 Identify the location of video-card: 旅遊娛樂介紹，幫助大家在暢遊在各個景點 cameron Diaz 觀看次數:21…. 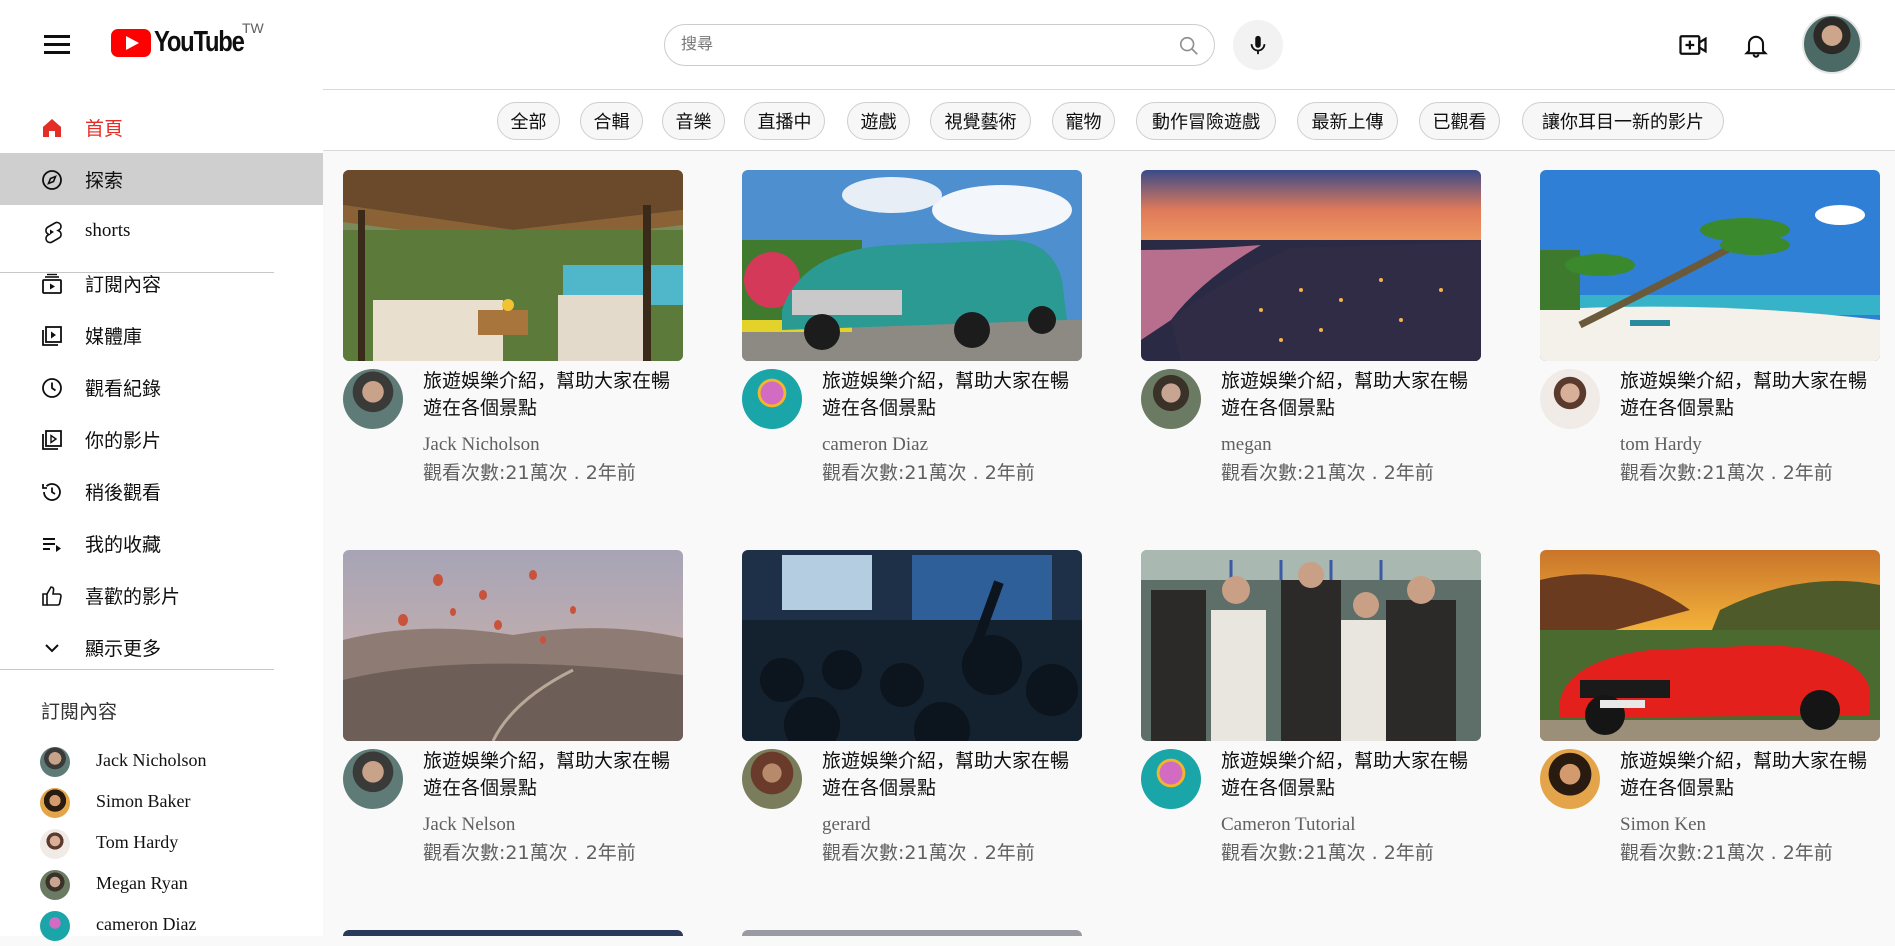
(912, 350).